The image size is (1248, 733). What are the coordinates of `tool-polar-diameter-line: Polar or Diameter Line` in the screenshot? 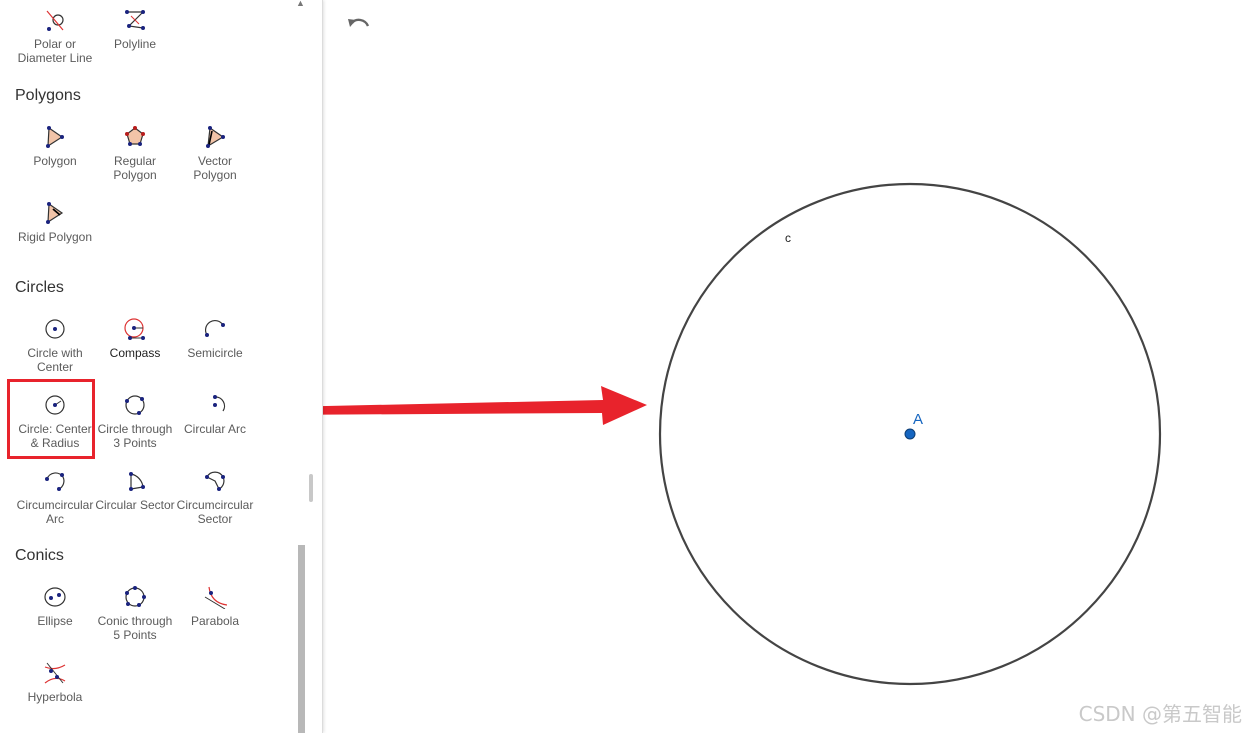 It's located at (55, 36).